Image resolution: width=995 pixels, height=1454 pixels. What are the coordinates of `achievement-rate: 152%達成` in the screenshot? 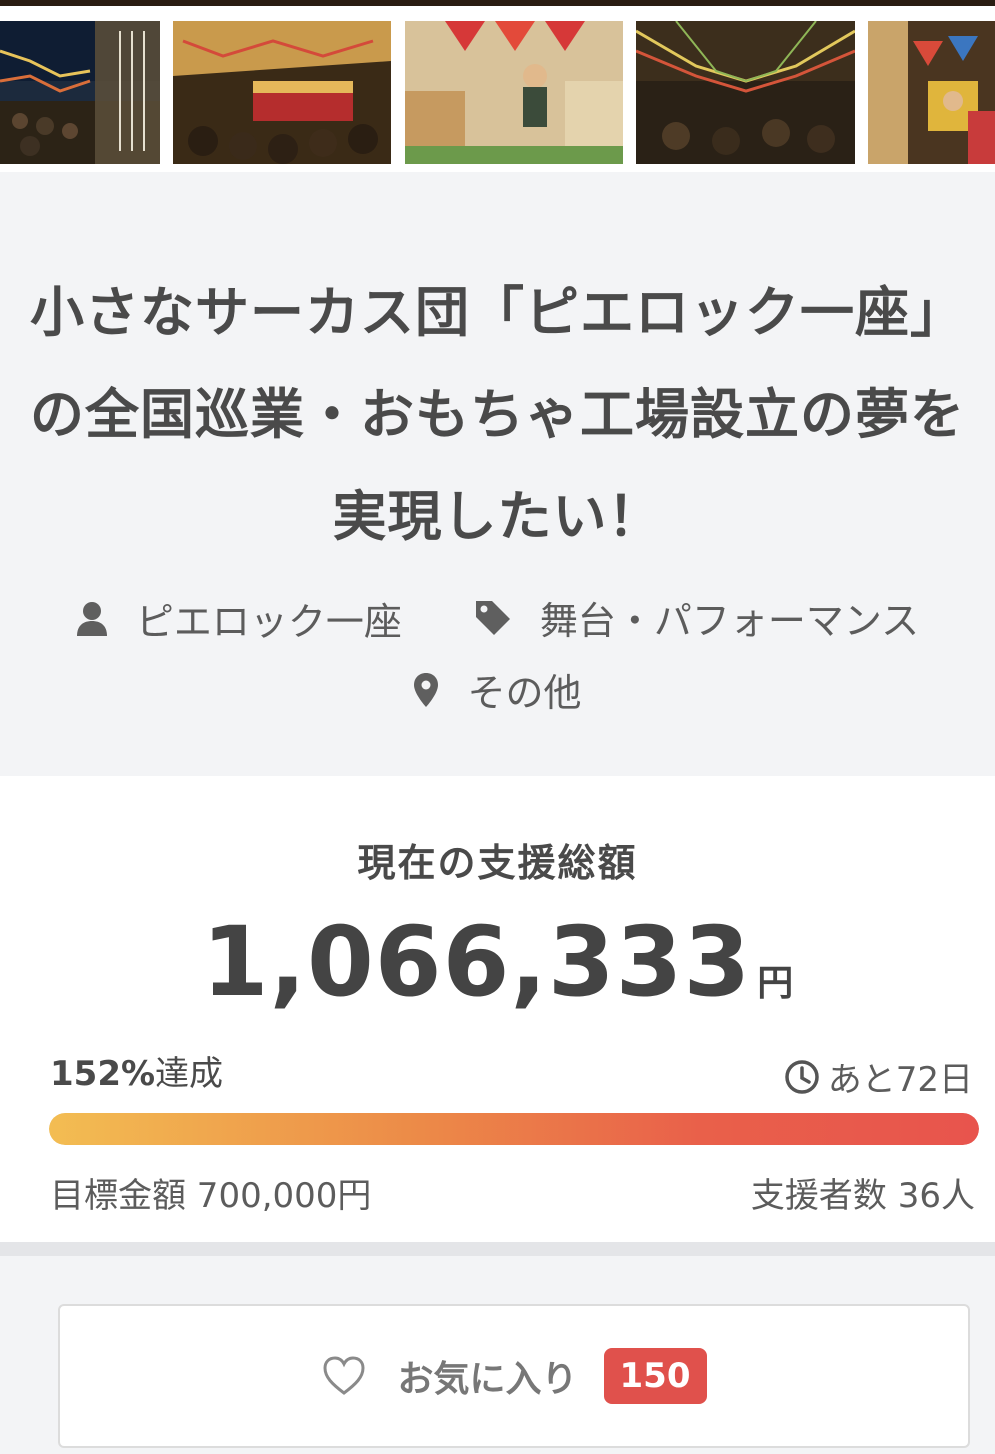 It's located at (136, 1070).